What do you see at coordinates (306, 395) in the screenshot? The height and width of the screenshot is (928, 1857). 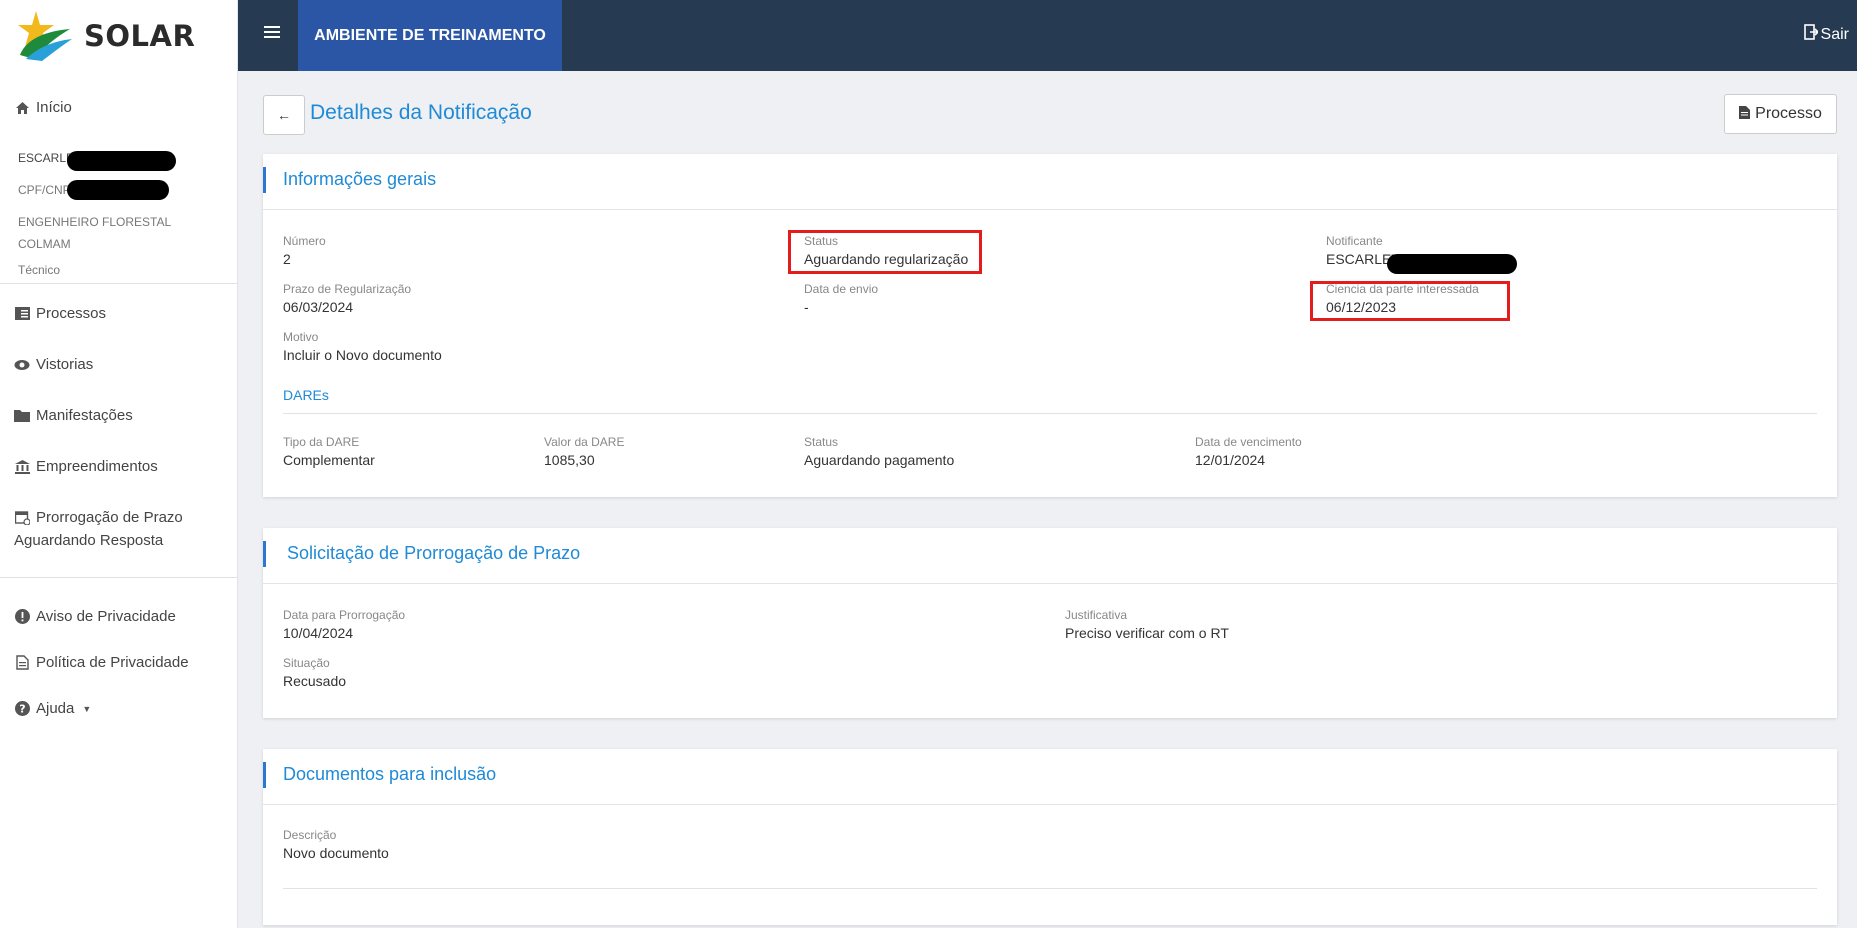 I see `dares-title: DAREs` at bounding box center [306, 395].